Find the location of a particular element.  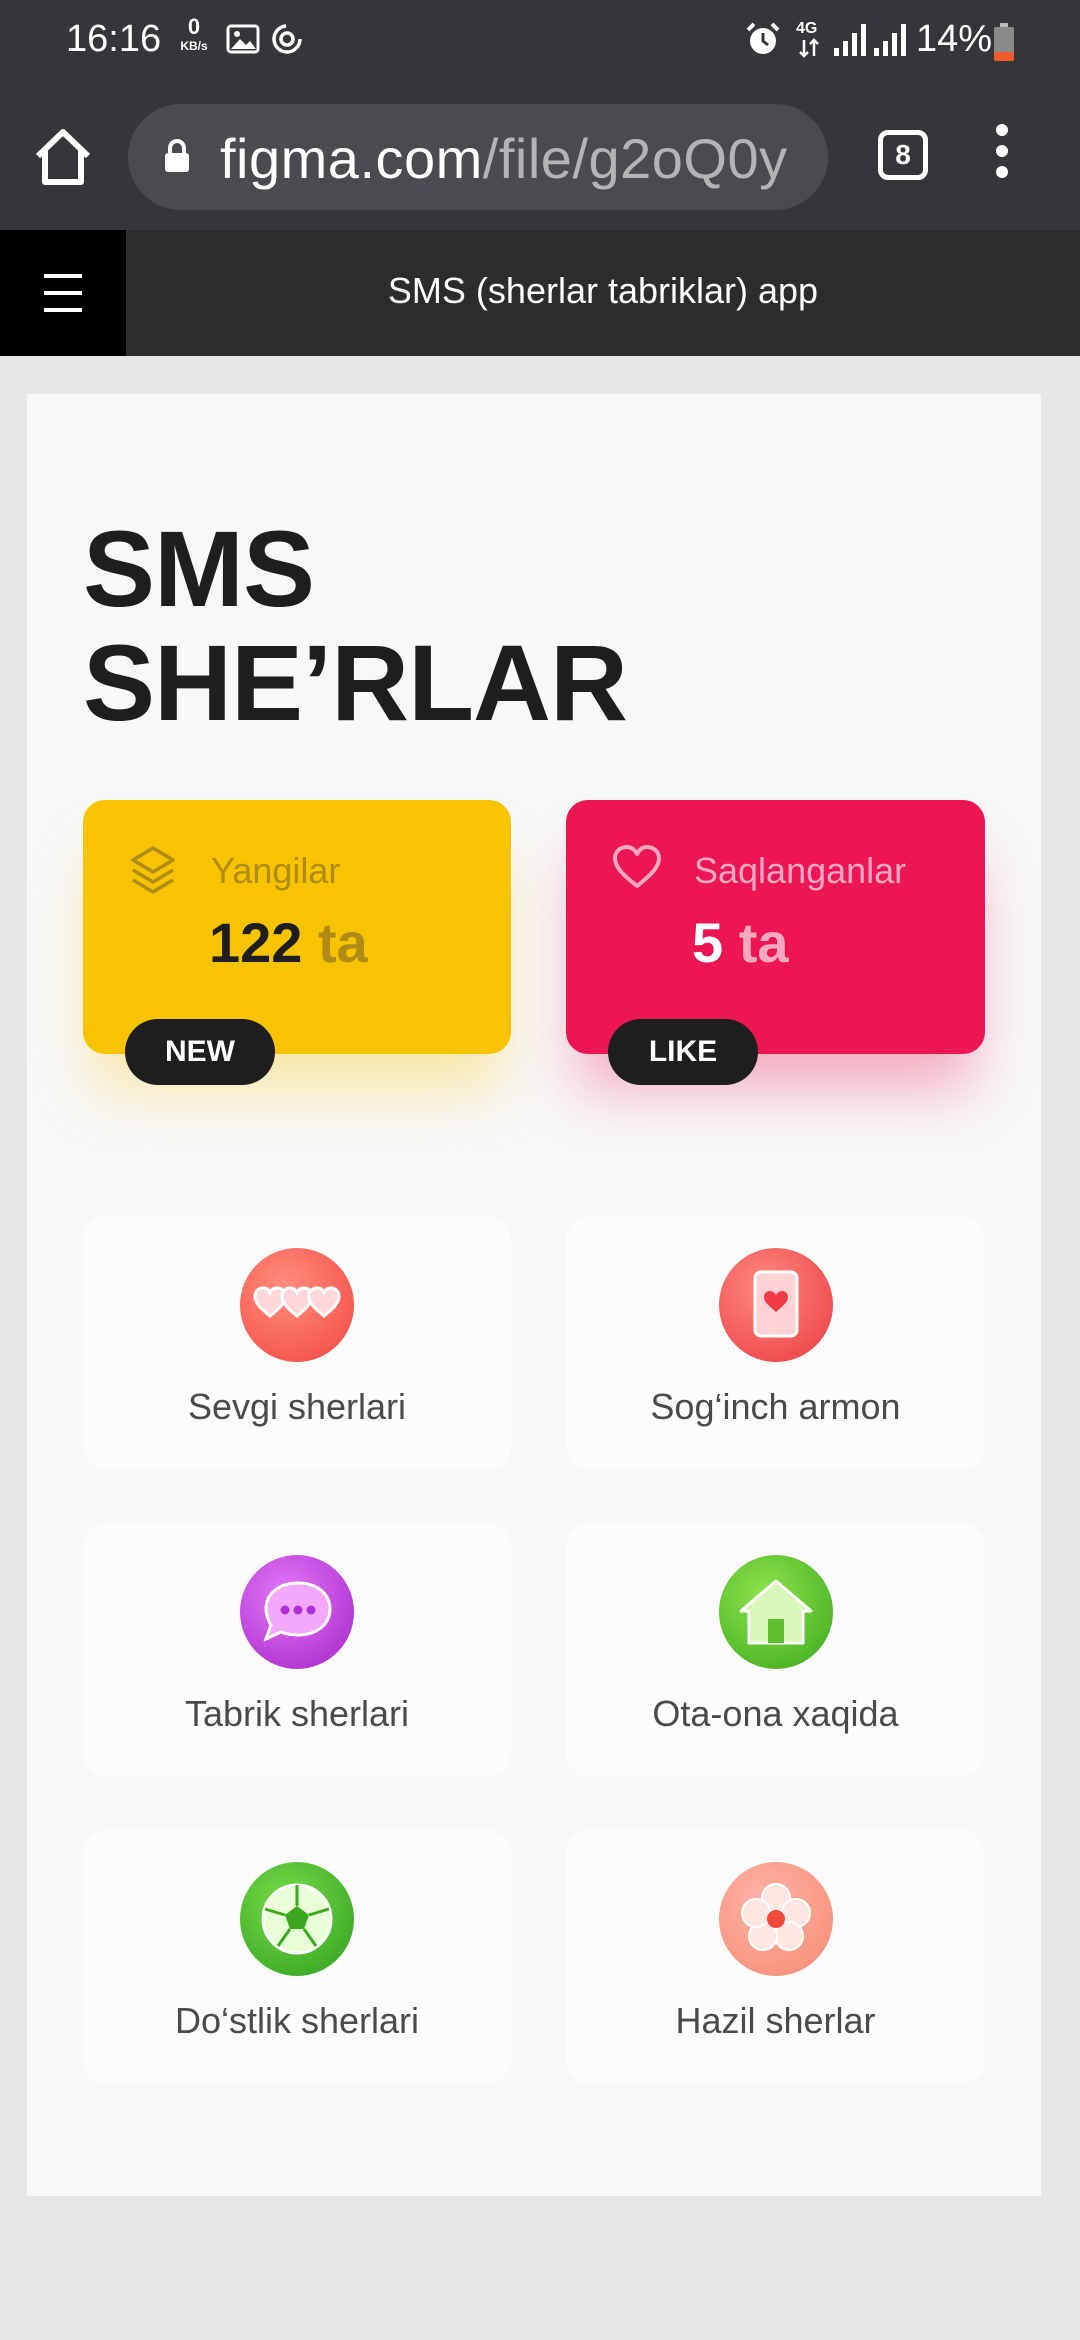

battery-icon is located at coordinates (1004, 42).